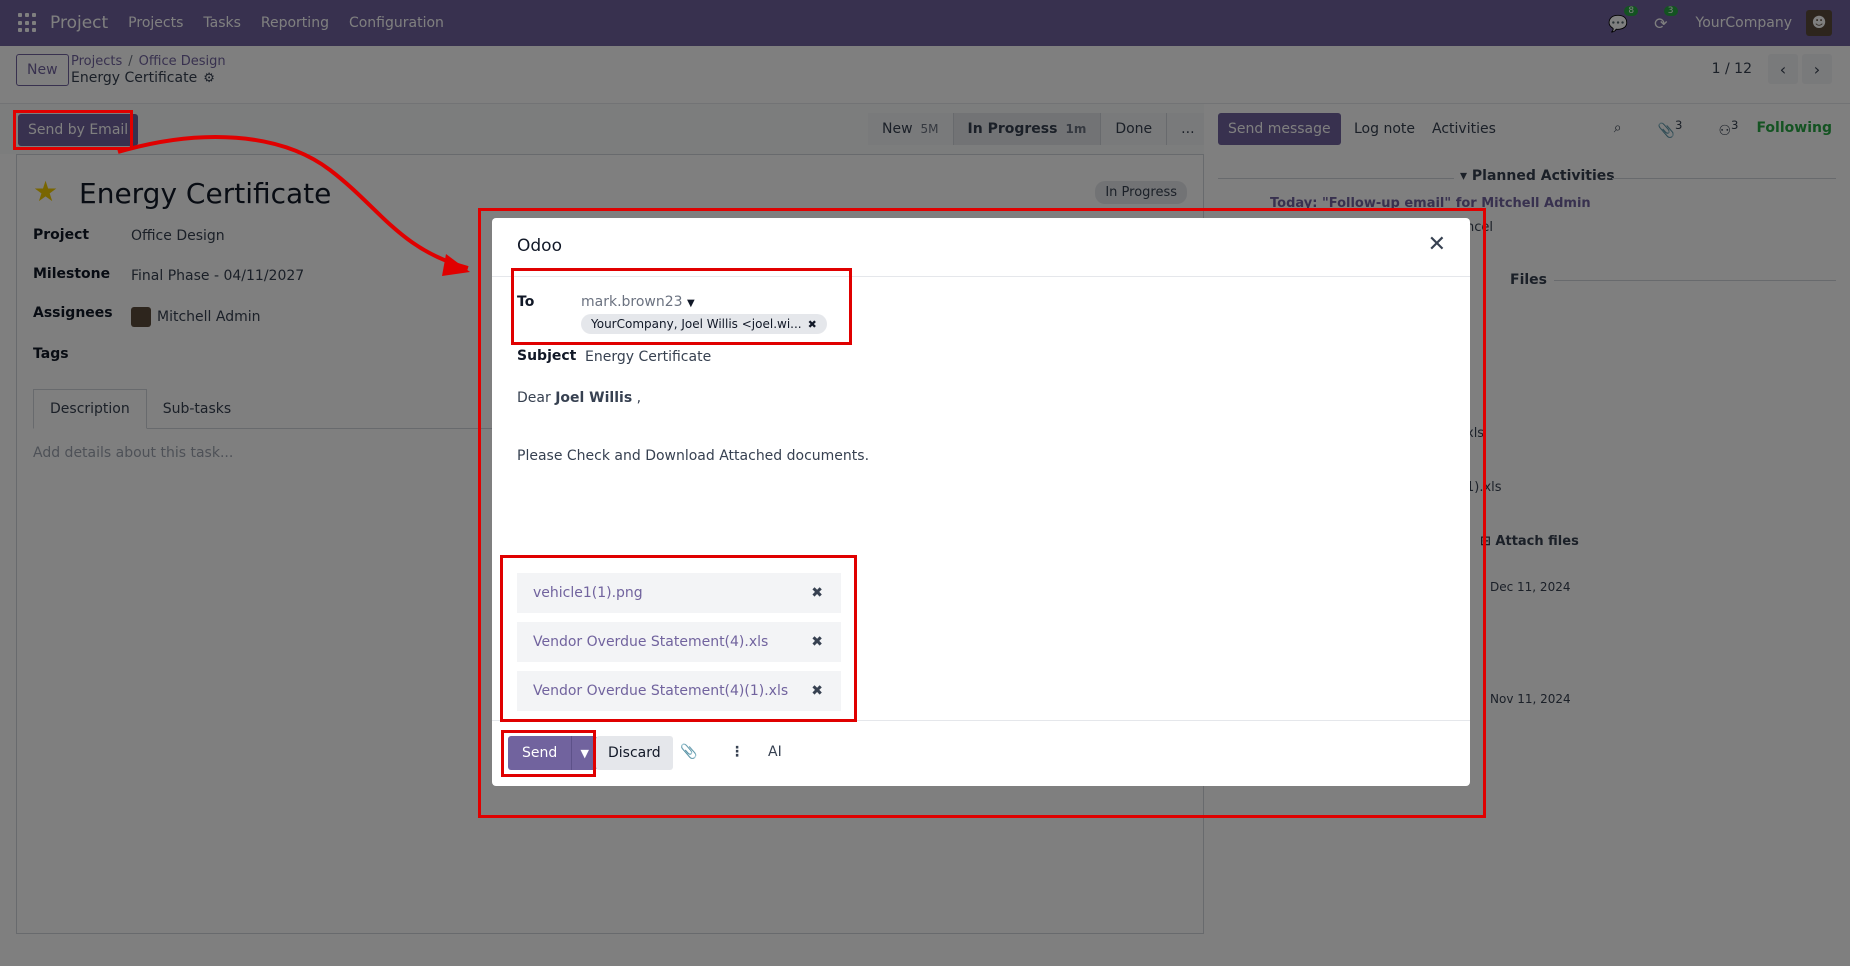  What do you see at coordinates (548, 753) in the screenshot?
I see `annotation-box-send` at bounding box center [548, 753].